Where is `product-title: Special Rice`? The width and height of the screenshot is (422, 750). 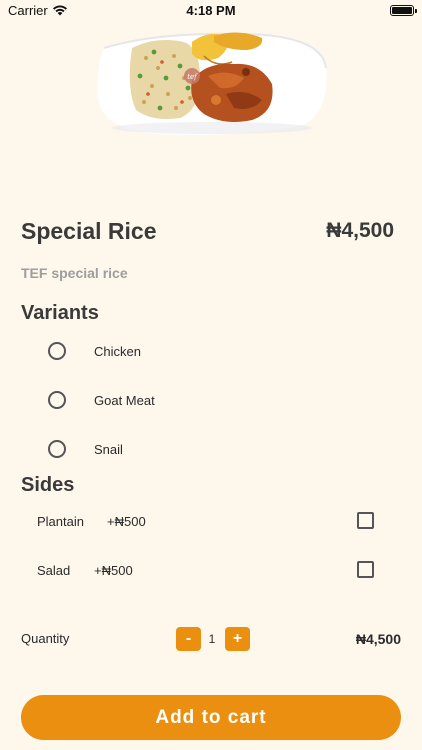 product-title: Special Rice is located at coordinates (89, 231).